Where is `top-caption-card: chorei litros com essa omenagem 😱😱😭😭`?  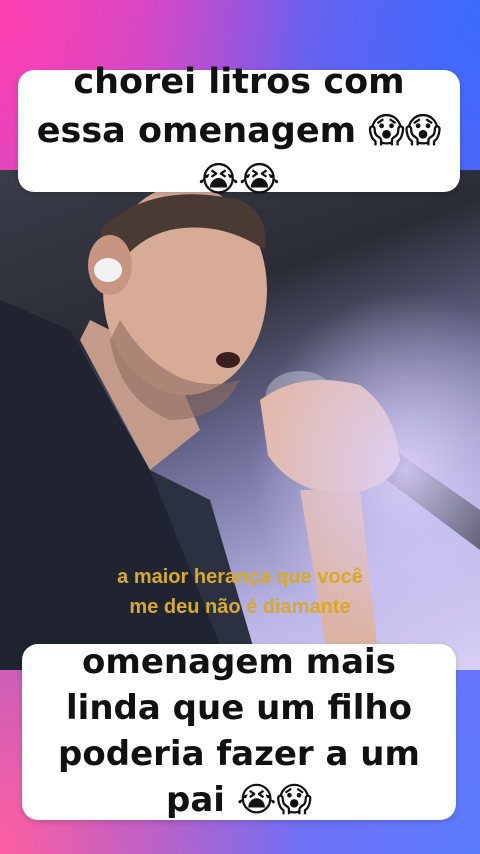
top-caption-card: chorei litros com essa omenagem 😱😱😭😭 is located at coordinates (239, 131).